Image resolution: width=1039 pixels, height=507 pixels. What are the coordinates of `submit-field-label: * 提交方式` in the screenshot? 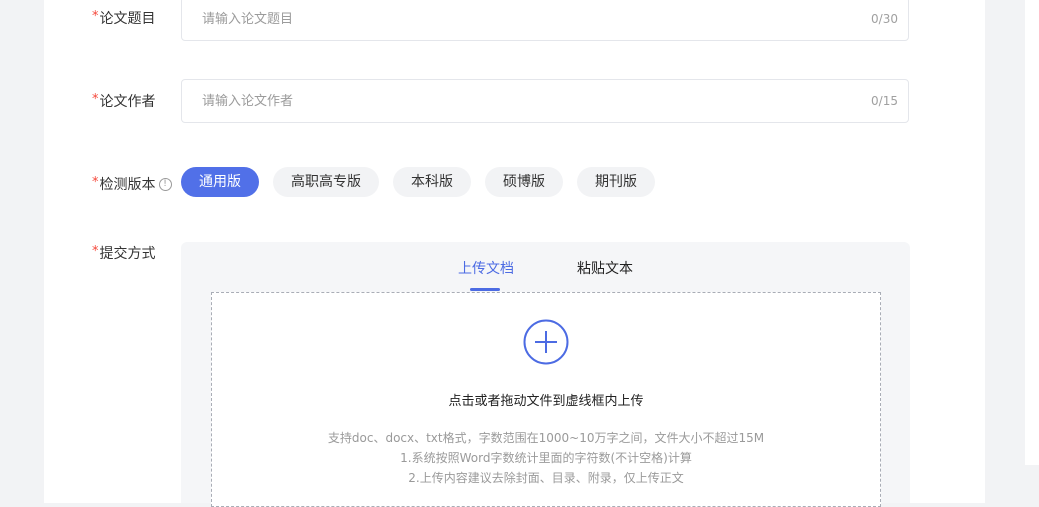 It's located at (124, 253).